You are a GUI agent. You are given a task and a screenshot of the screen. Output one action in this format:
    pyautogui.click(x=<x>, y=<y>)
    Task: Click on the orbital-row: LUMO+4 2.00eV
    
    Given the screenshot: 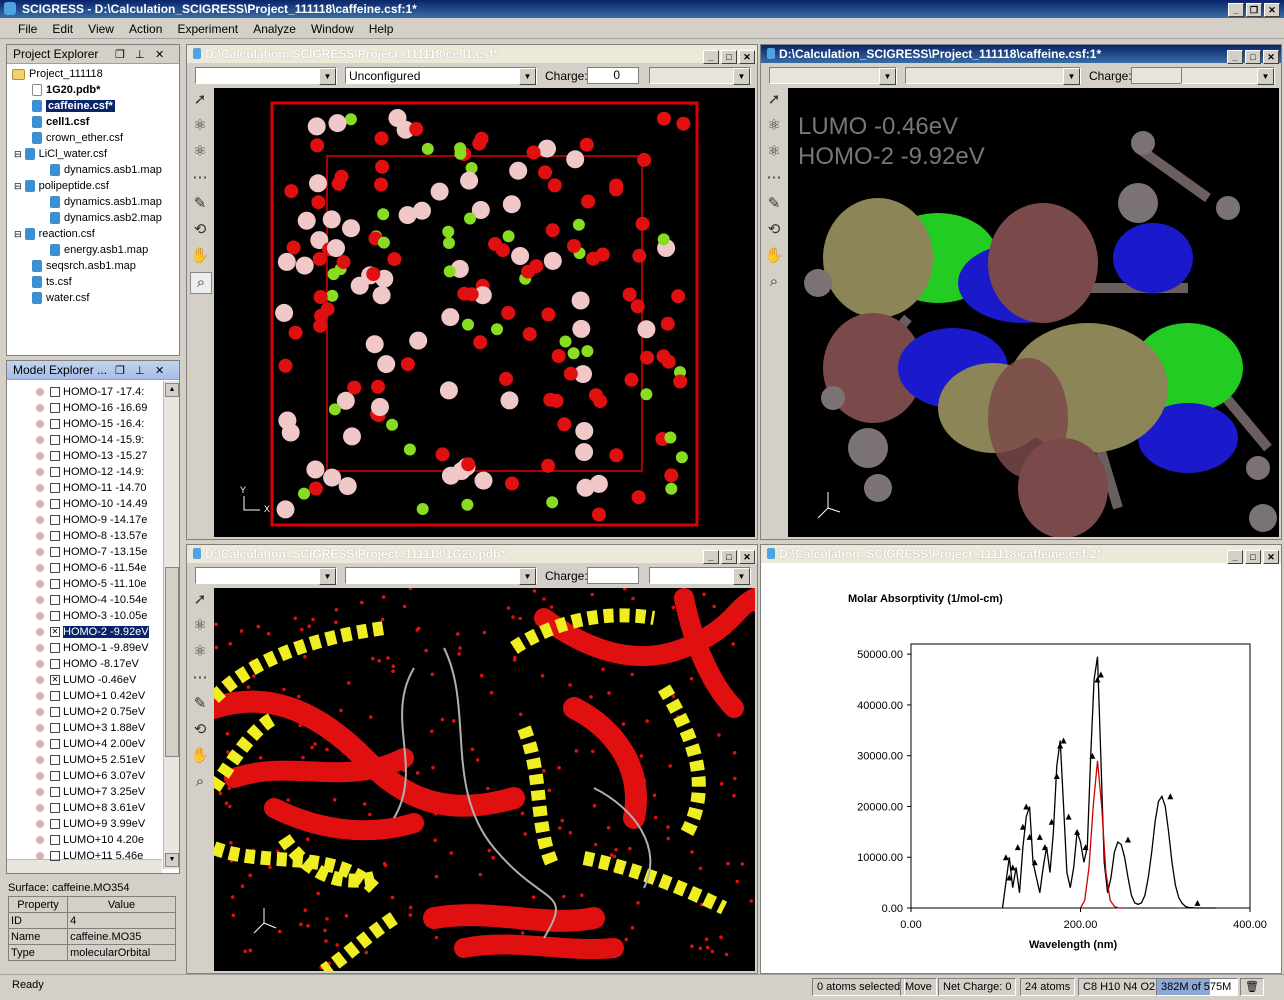 What is the action you would take?
    pyautogui.click(x=90, y=744)
    